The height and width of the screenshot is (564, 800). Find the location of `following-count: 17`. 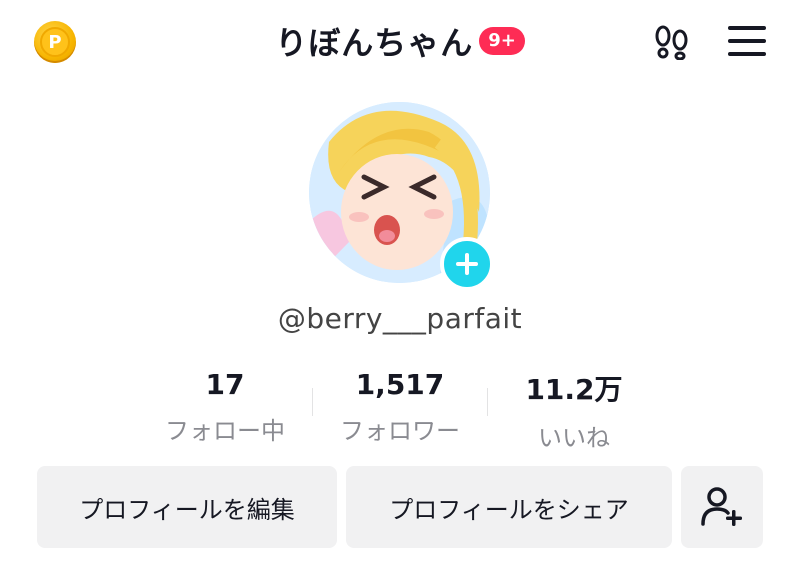

following-count: 17 is located at coordinates (225, 384).